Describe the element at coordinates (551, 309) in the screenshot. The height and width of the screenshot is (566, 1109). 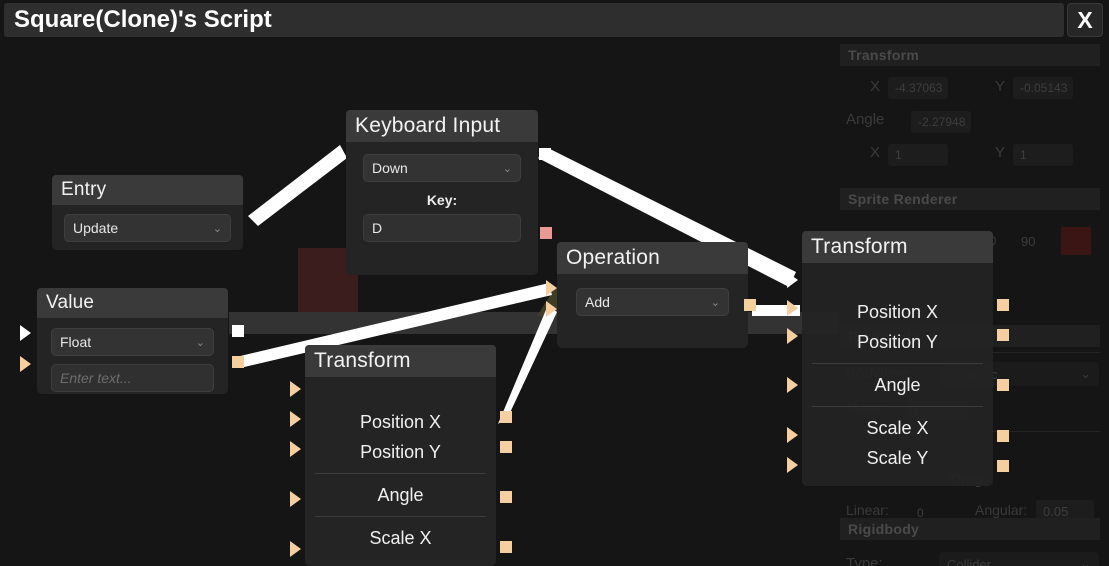
I see `pin-operation-in-b` at that location.